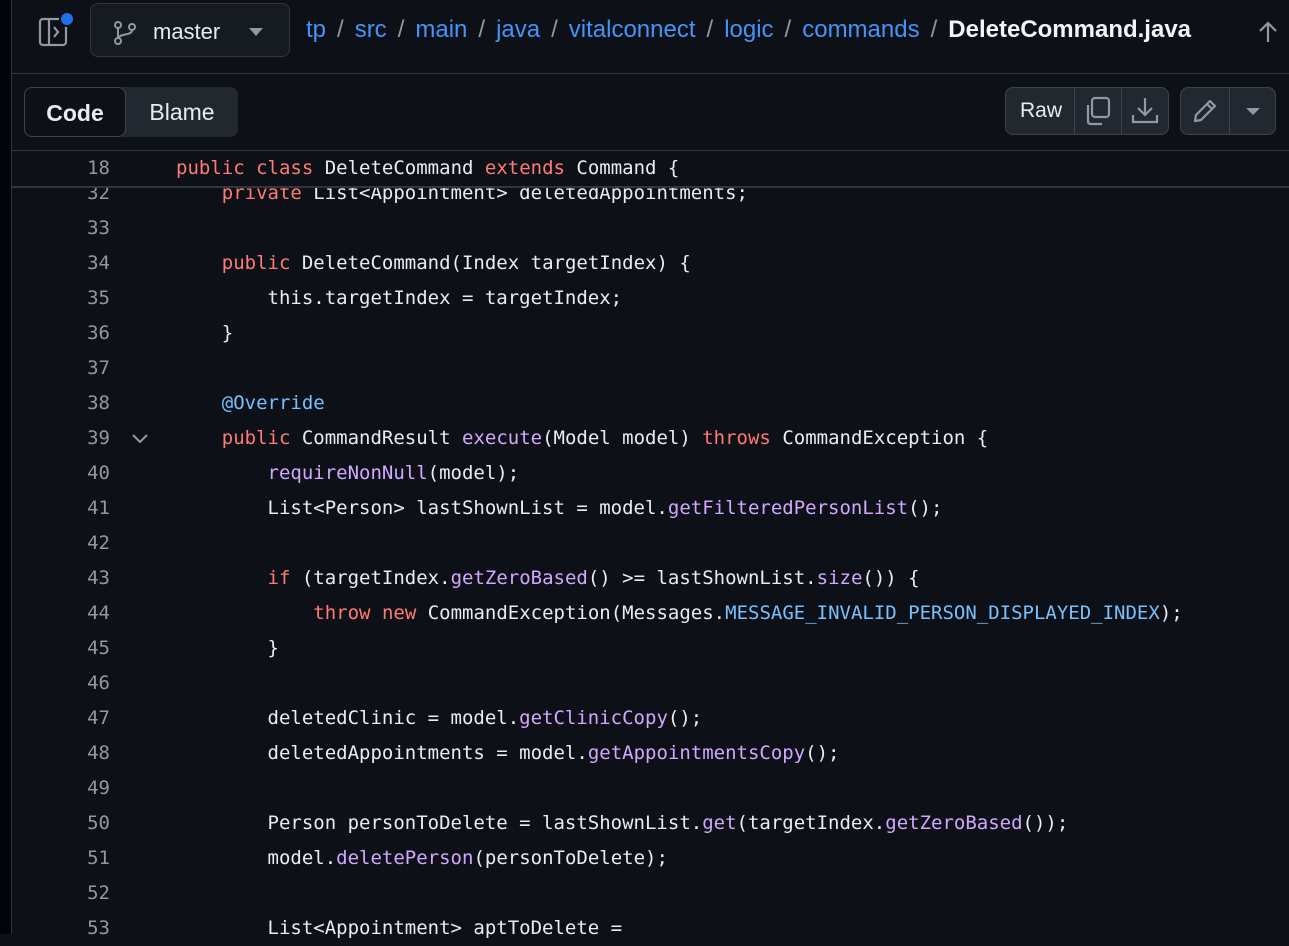  What do you see at coordinates (860, 29) in the screenshot?
I see `breadcrumb-link: commands` at bounding box center [860, 29].